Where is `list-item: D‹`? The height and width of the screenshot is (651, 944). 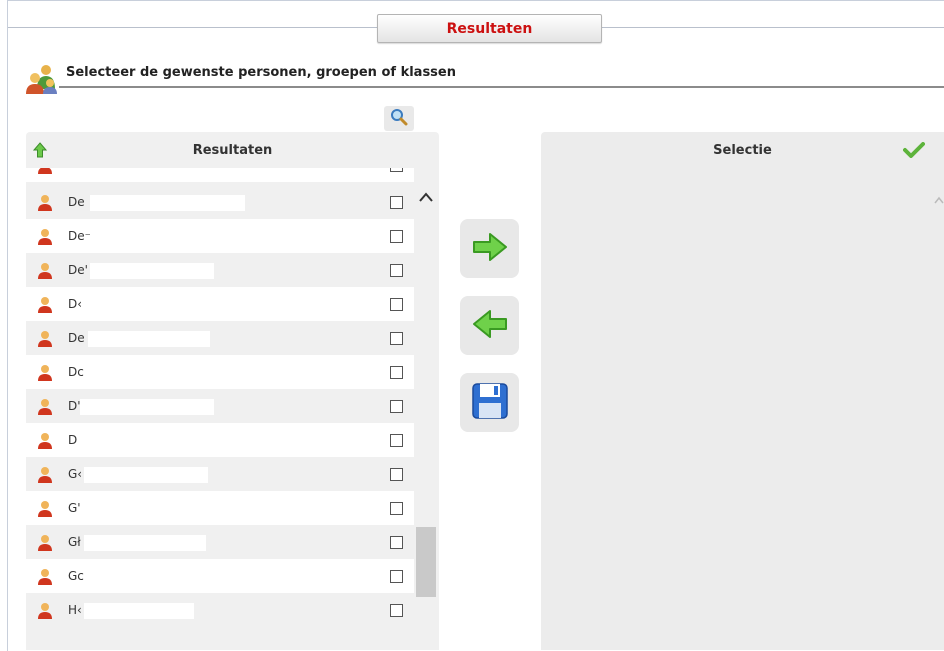 list-item: D‹ is located at coordinates (220, 304).